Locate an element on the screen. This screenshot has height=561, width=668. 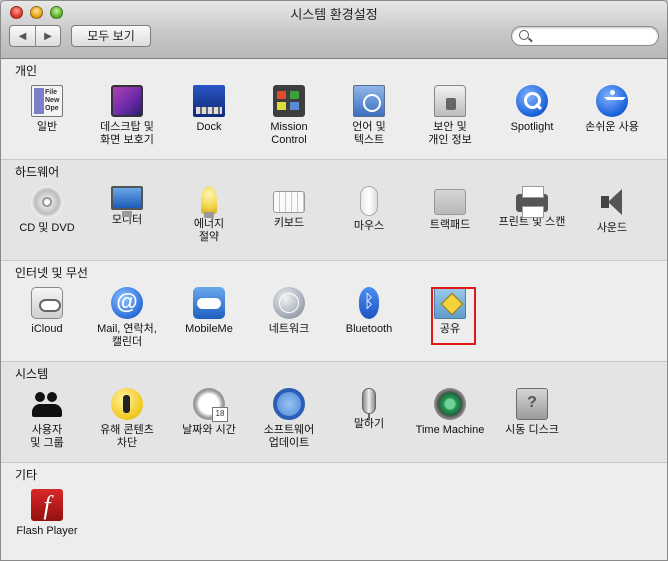
pref-pane-cd-dvd: CD 및 DVD is located at coordinates (47, 210).